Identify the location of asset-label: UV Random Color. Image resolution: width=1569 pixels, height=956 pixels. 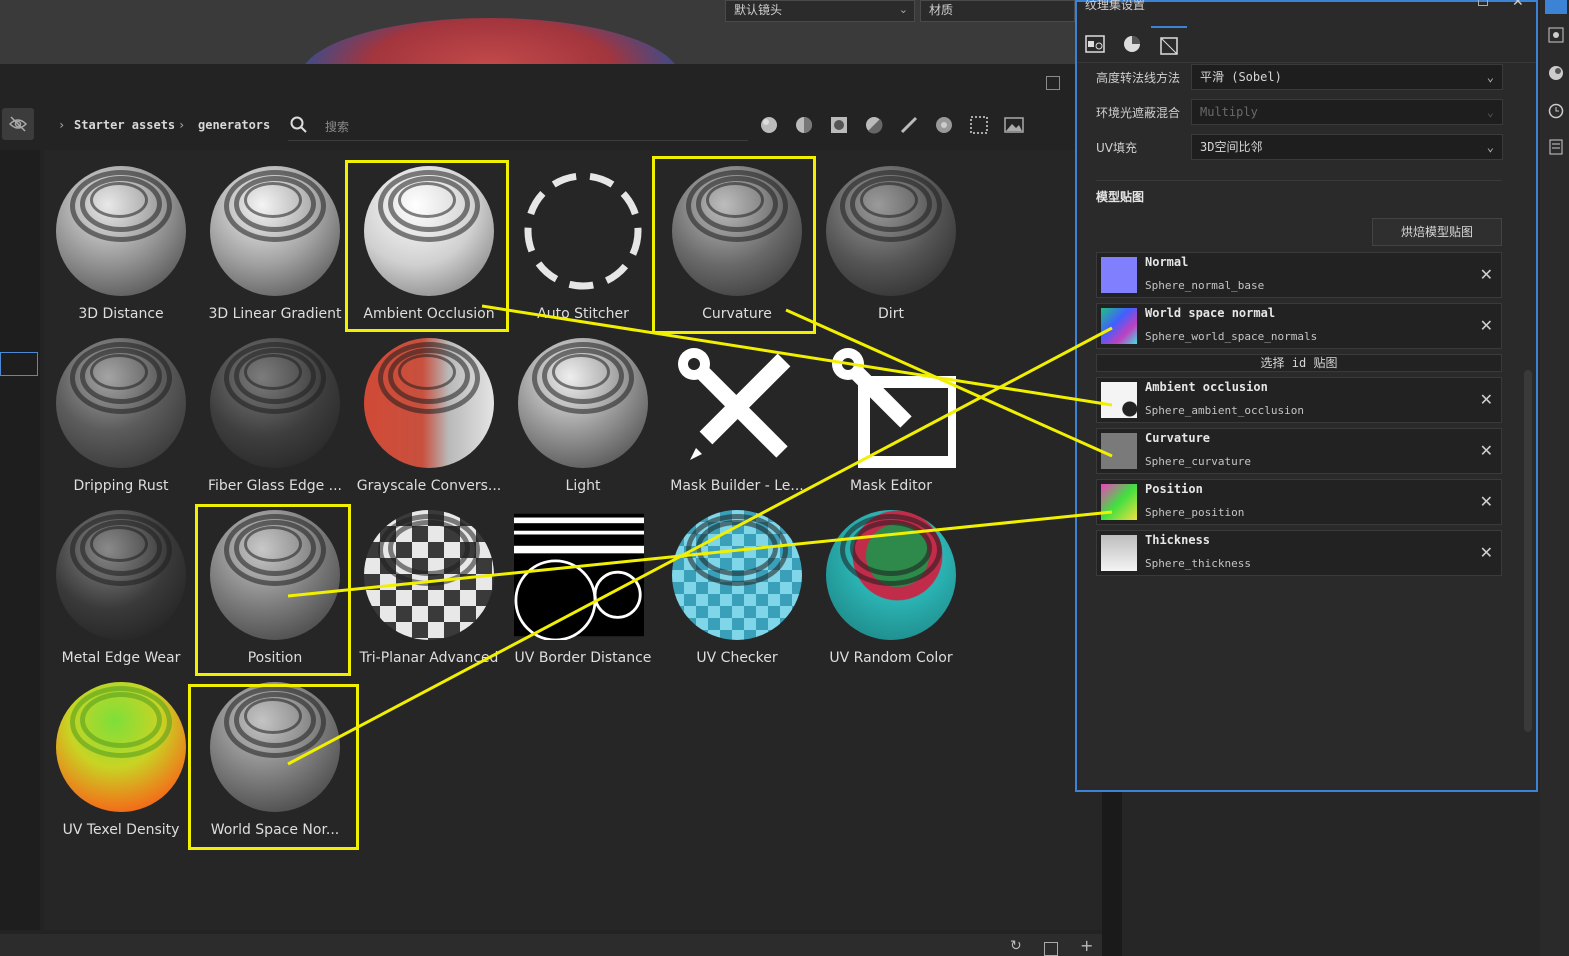
(891, 658).